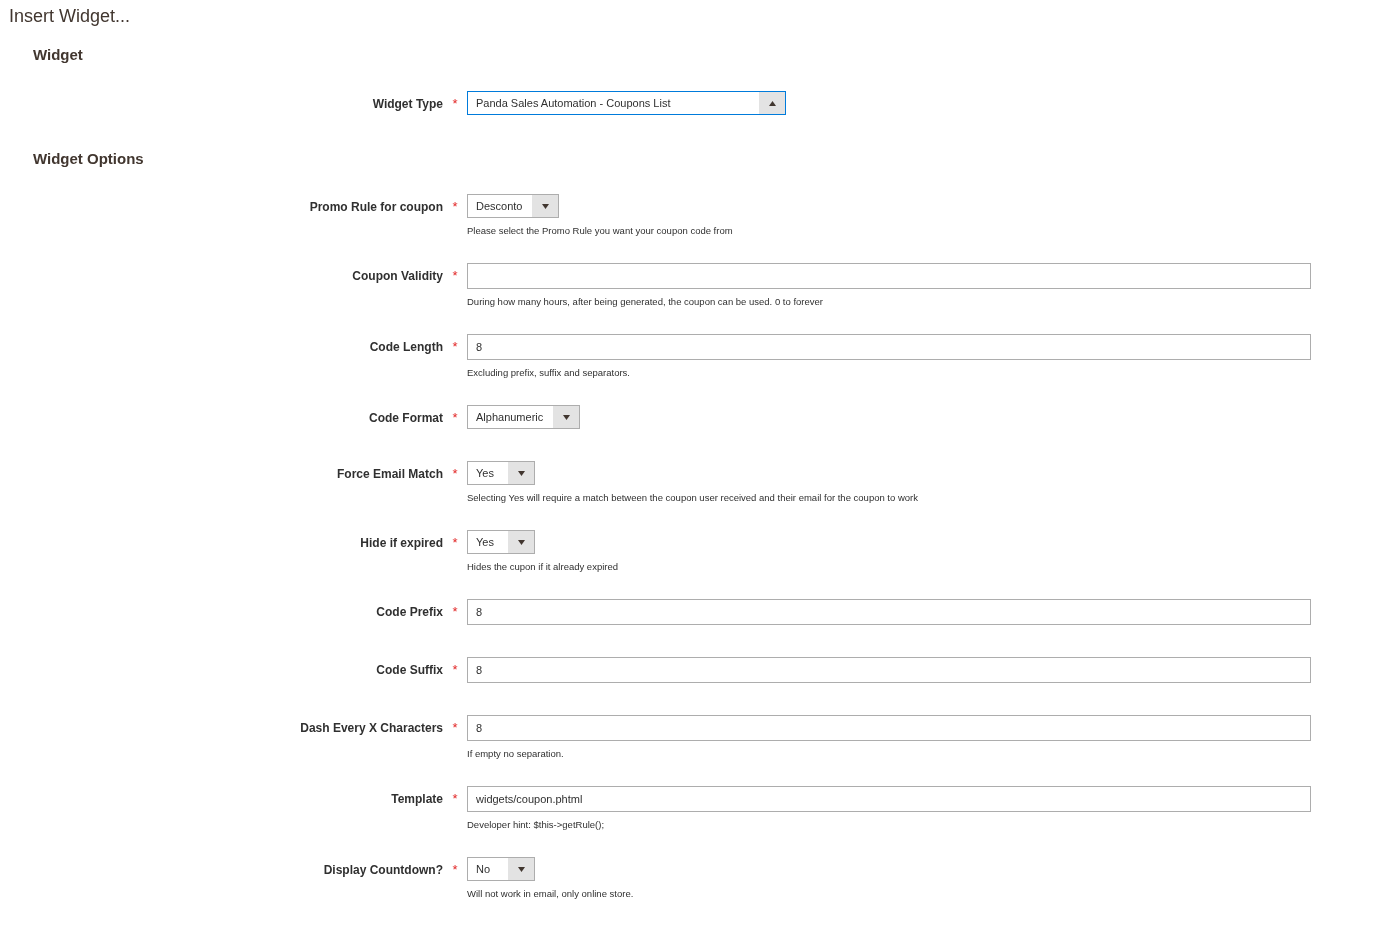  Describe the element at coordinates (397, 276) in the screenshot. I see `field-label: Coupon Validity` at that location.